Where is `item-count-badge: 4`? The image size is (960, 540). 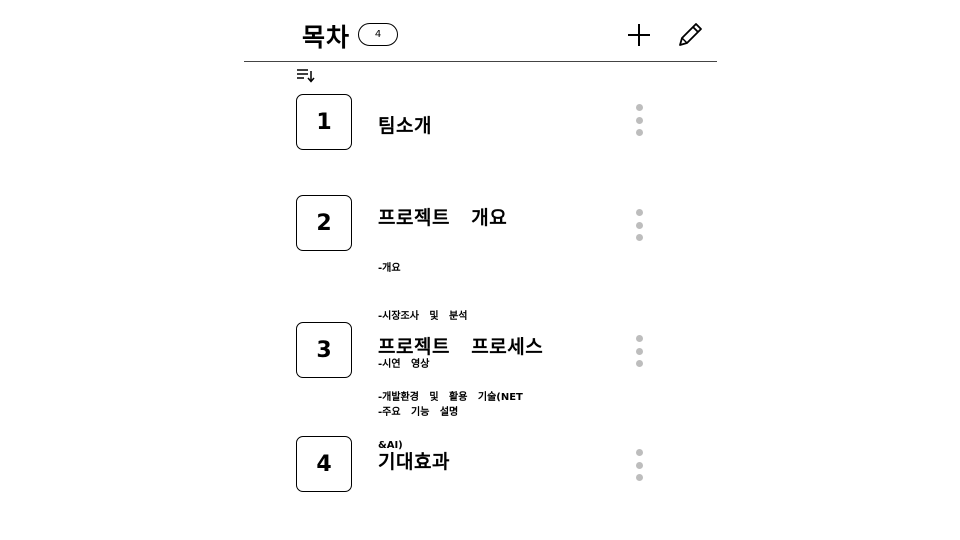 item-count-badge: 4 is located at coordinates (378, 34).